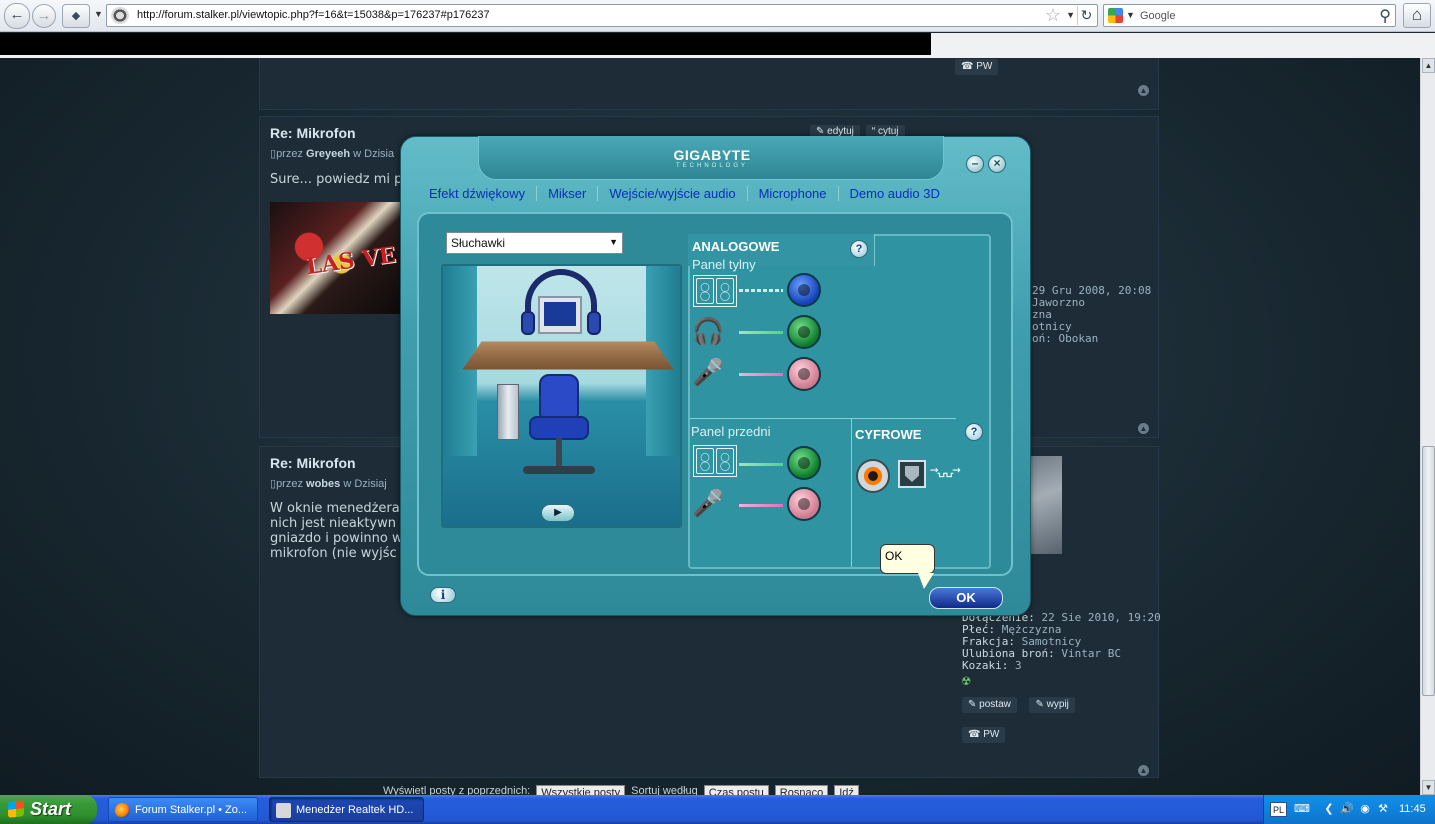 Image resolution: width=1435 pixels, height=824 pixels. Describe the element at coordinates (1086, 15) in the screenshot. I see `reload-icon: ↻` at that location.